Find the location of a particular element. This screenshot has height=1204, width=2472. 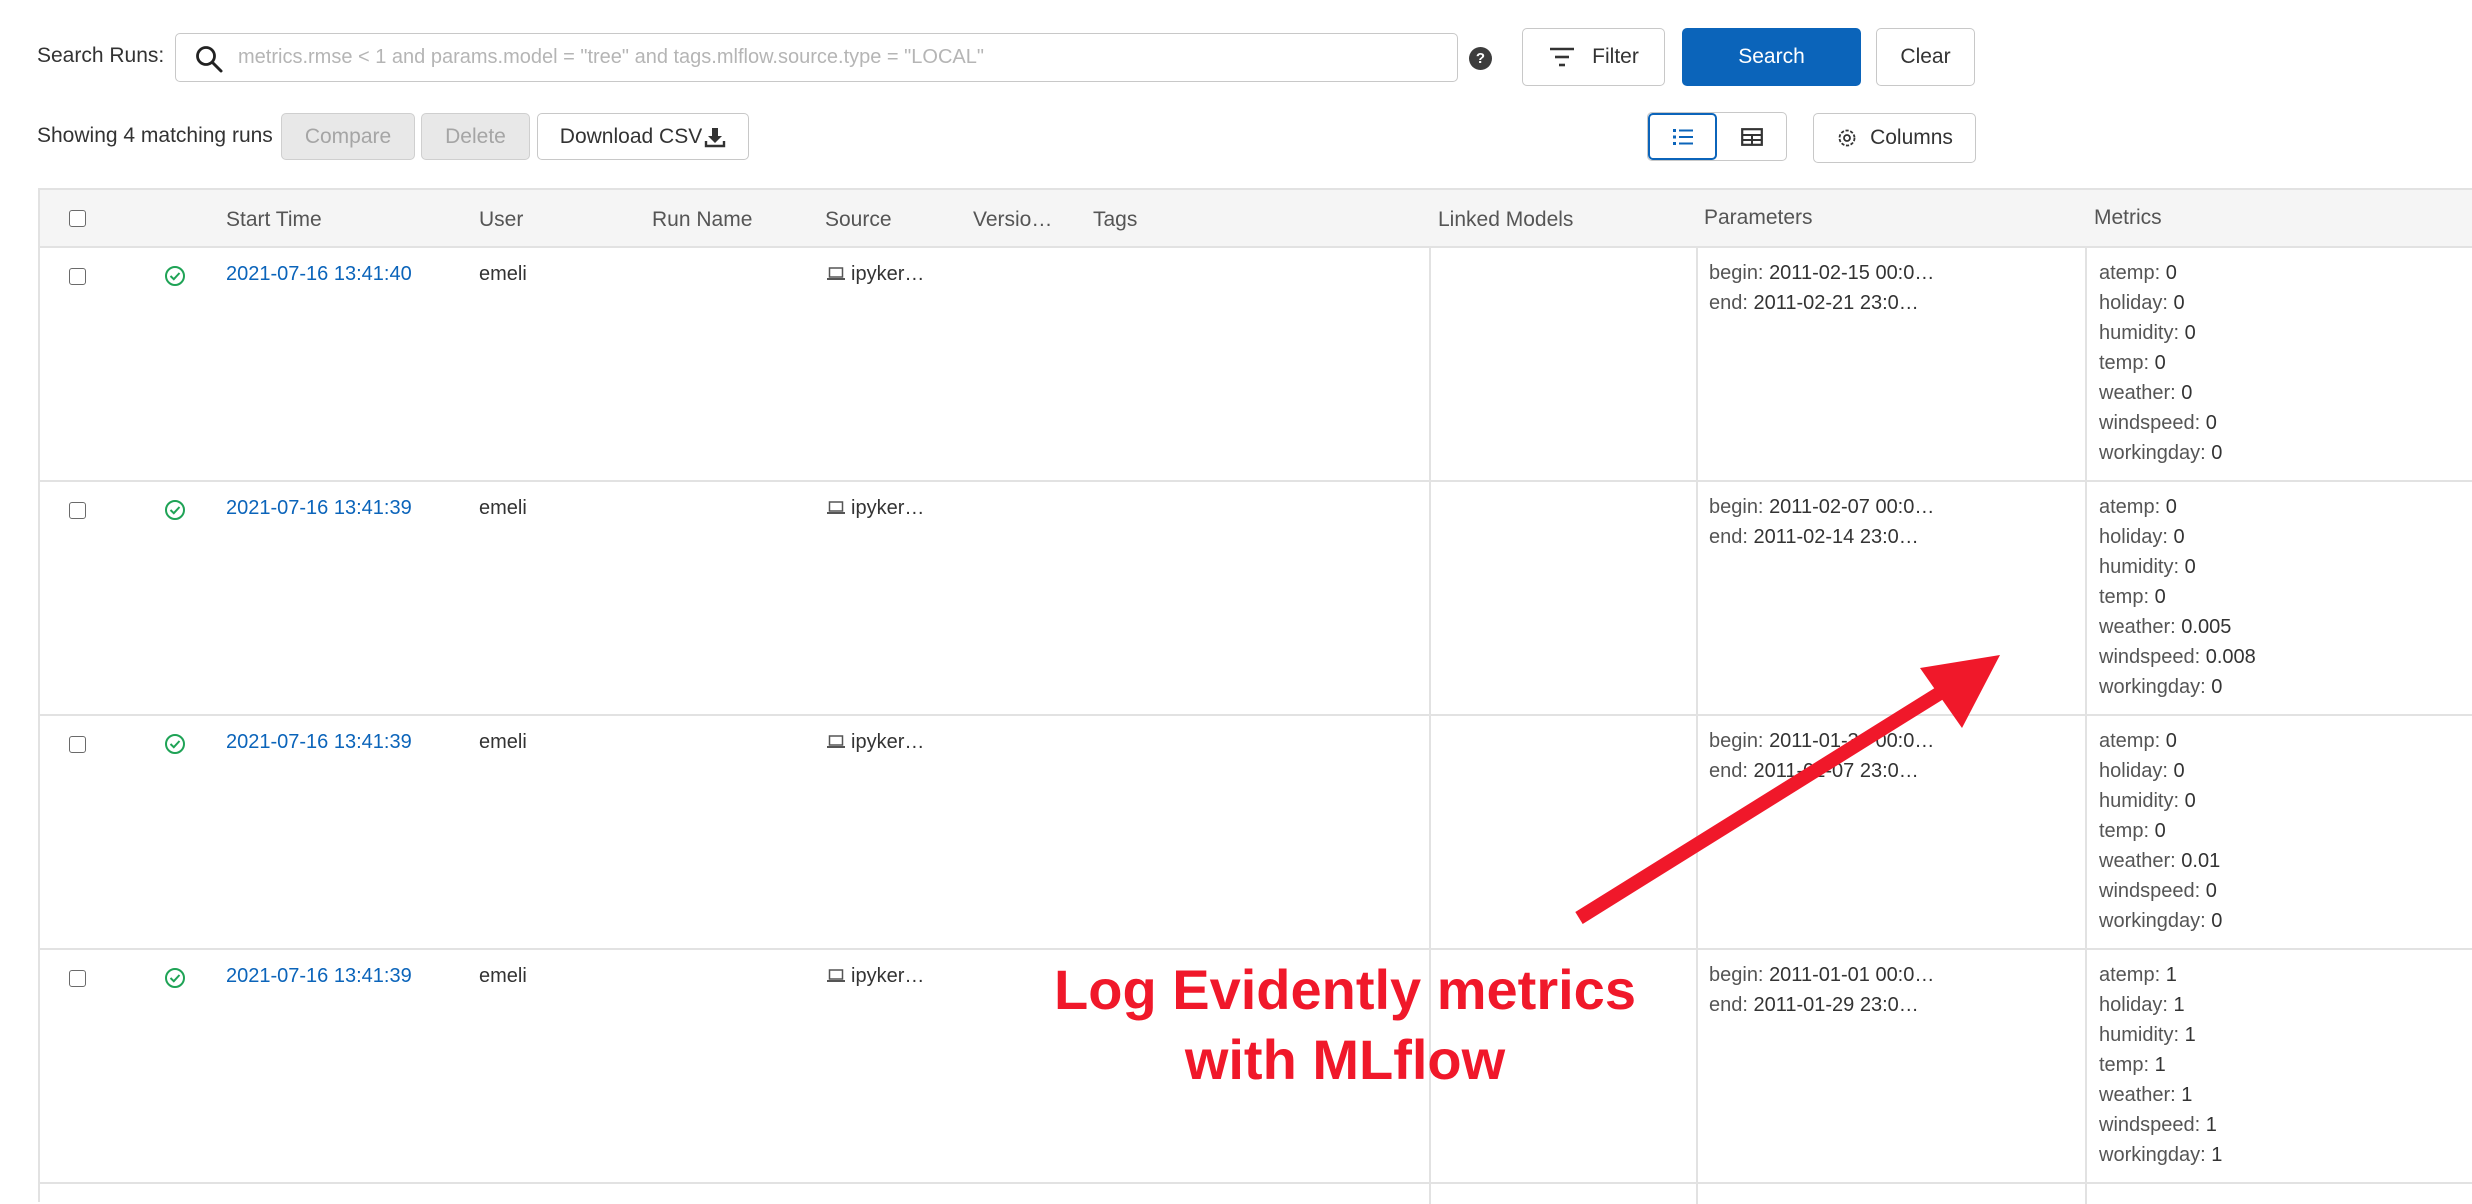

metric-entry: temp: 0 is located at coordinates (2160, 363).